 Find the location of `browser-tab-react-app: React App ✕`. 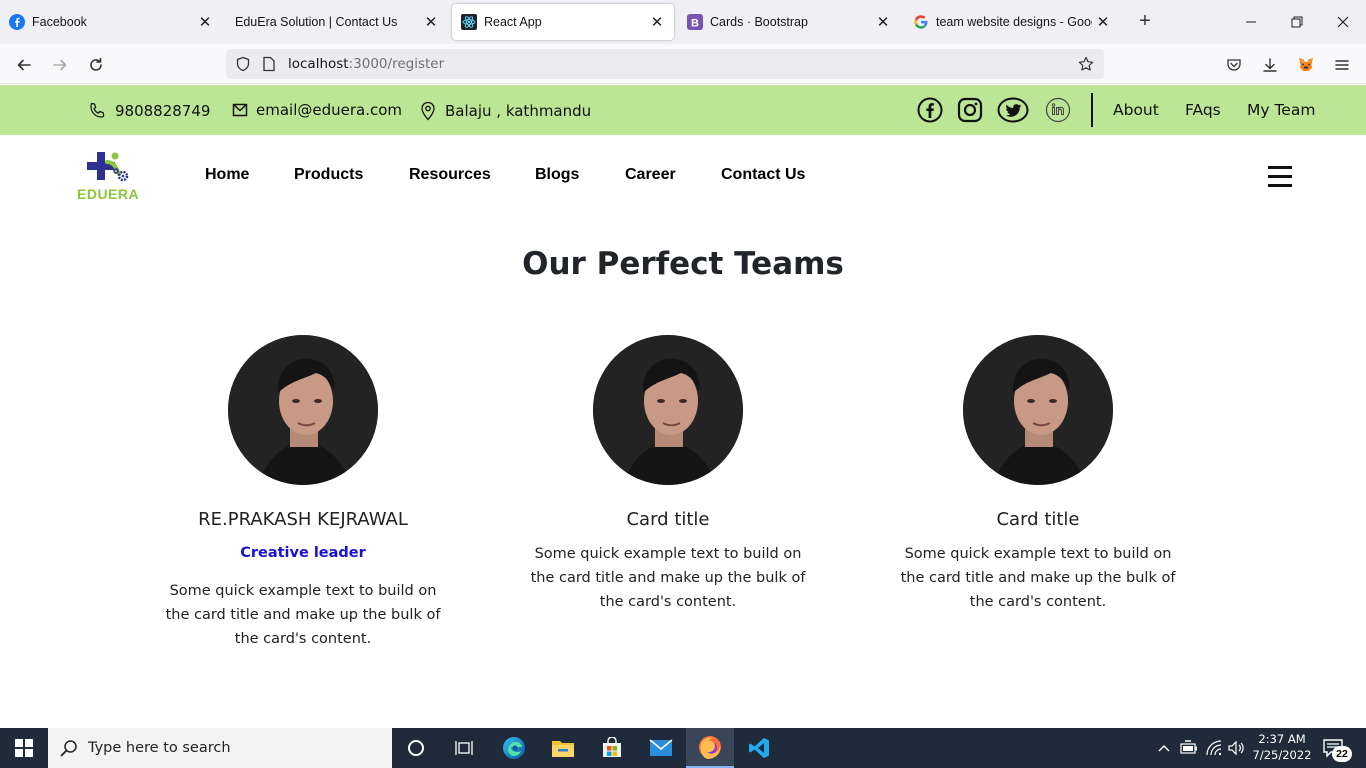

browser-tab-react-app: React App ✕ is located at coordinates (563, 22).